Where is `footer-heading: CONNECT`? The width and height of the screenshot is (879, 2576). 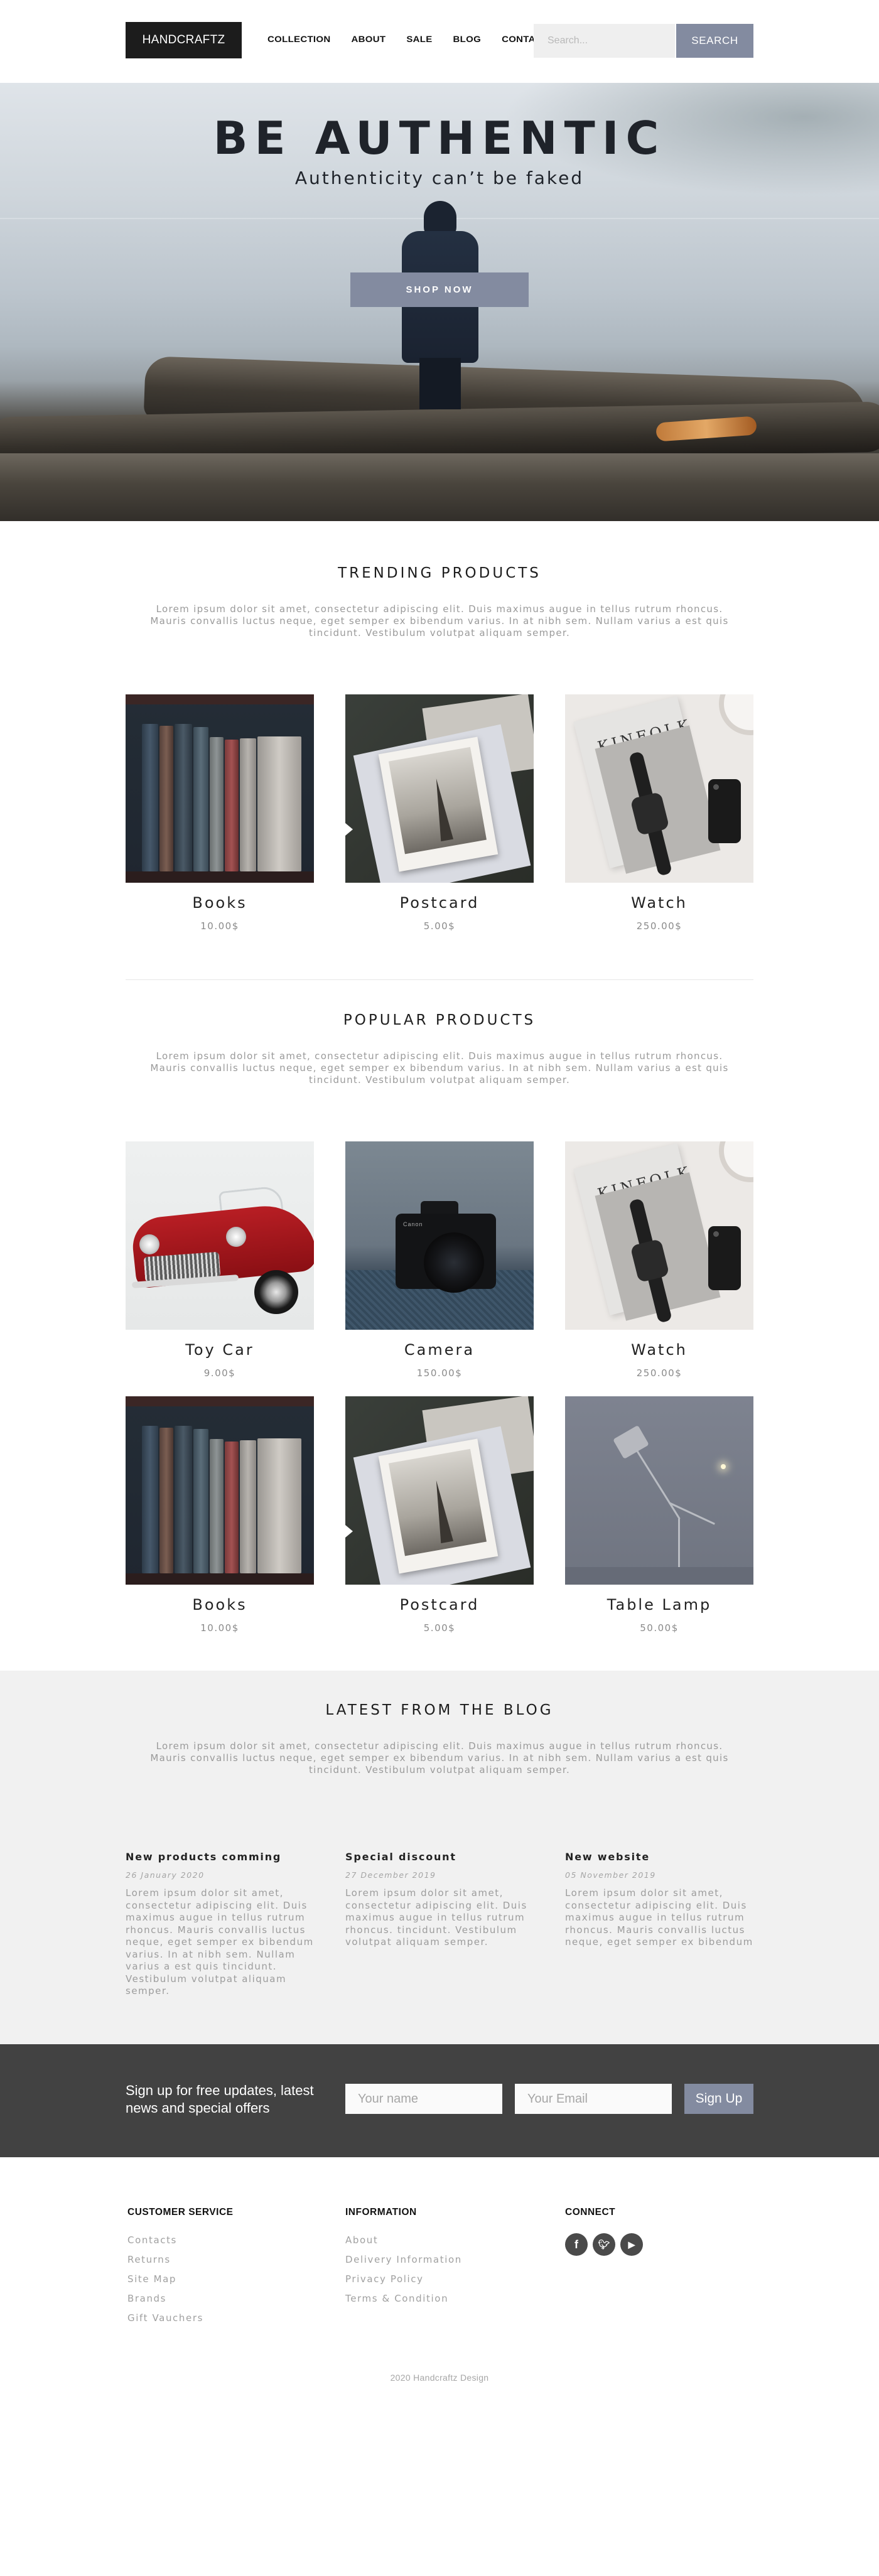 footer-heading: CONNECT is located at coordinates (590, 2212).